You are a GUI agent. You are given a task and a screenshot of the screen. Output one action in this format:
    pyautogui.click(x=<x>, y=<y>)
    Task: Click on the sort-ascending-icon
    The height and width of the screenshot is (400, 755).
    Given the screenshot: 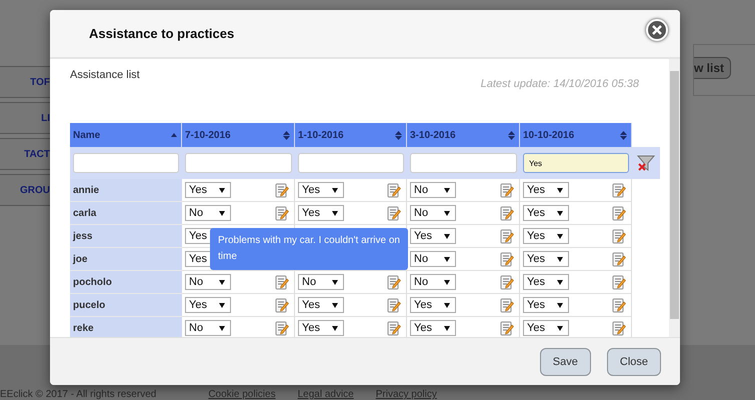 What is the action you would take?
    pyautogui.click(x=174, y=135)
    